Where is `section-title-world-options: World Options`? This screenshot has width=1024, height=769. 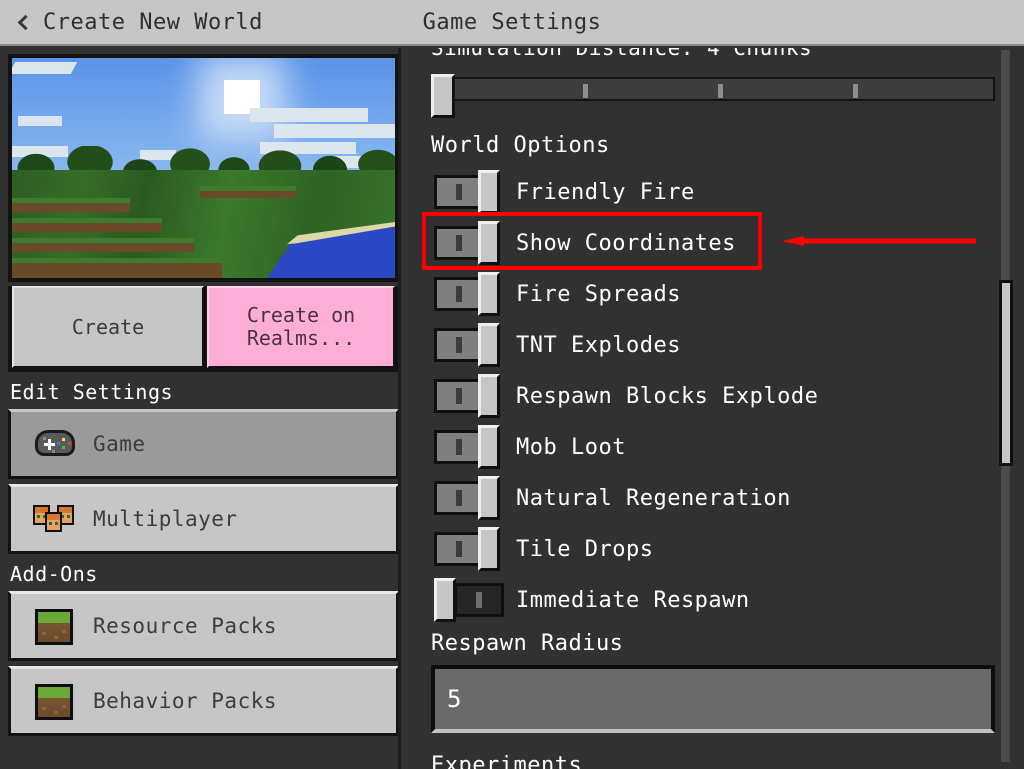
section-title-world-options: World Options is located at coordinates (520, 145).